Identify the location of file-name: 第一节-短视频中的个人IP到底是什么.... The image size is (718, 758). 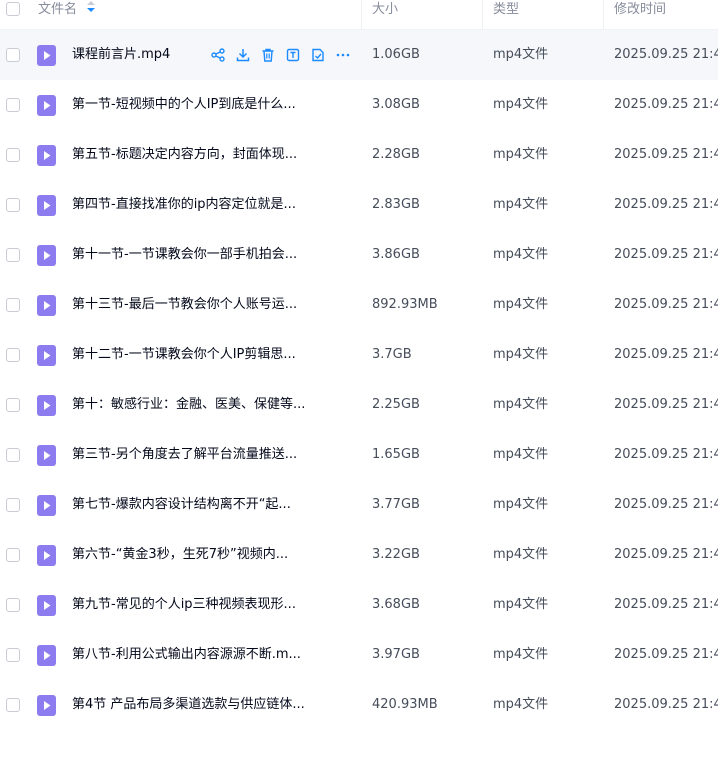
(184, 105).